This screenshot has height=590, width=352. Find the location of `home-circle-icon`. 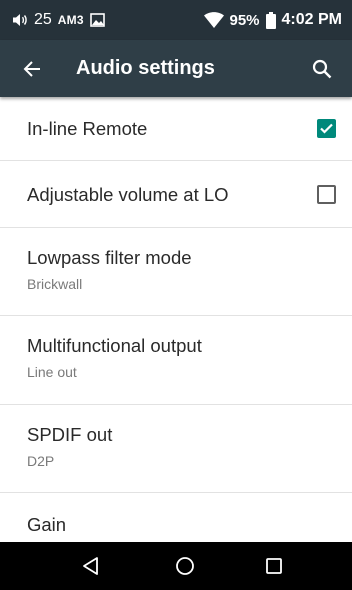

home-circle-icon is located at coordinates (185, 566).